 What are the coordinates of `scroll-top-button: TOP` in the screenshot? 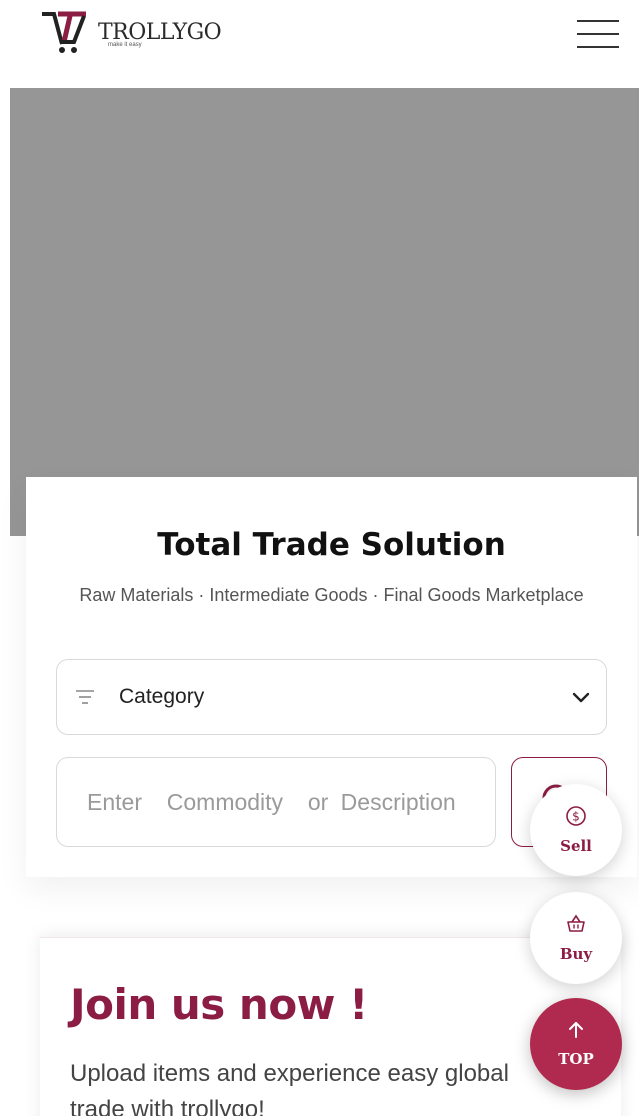 It's located at (576, 1044).